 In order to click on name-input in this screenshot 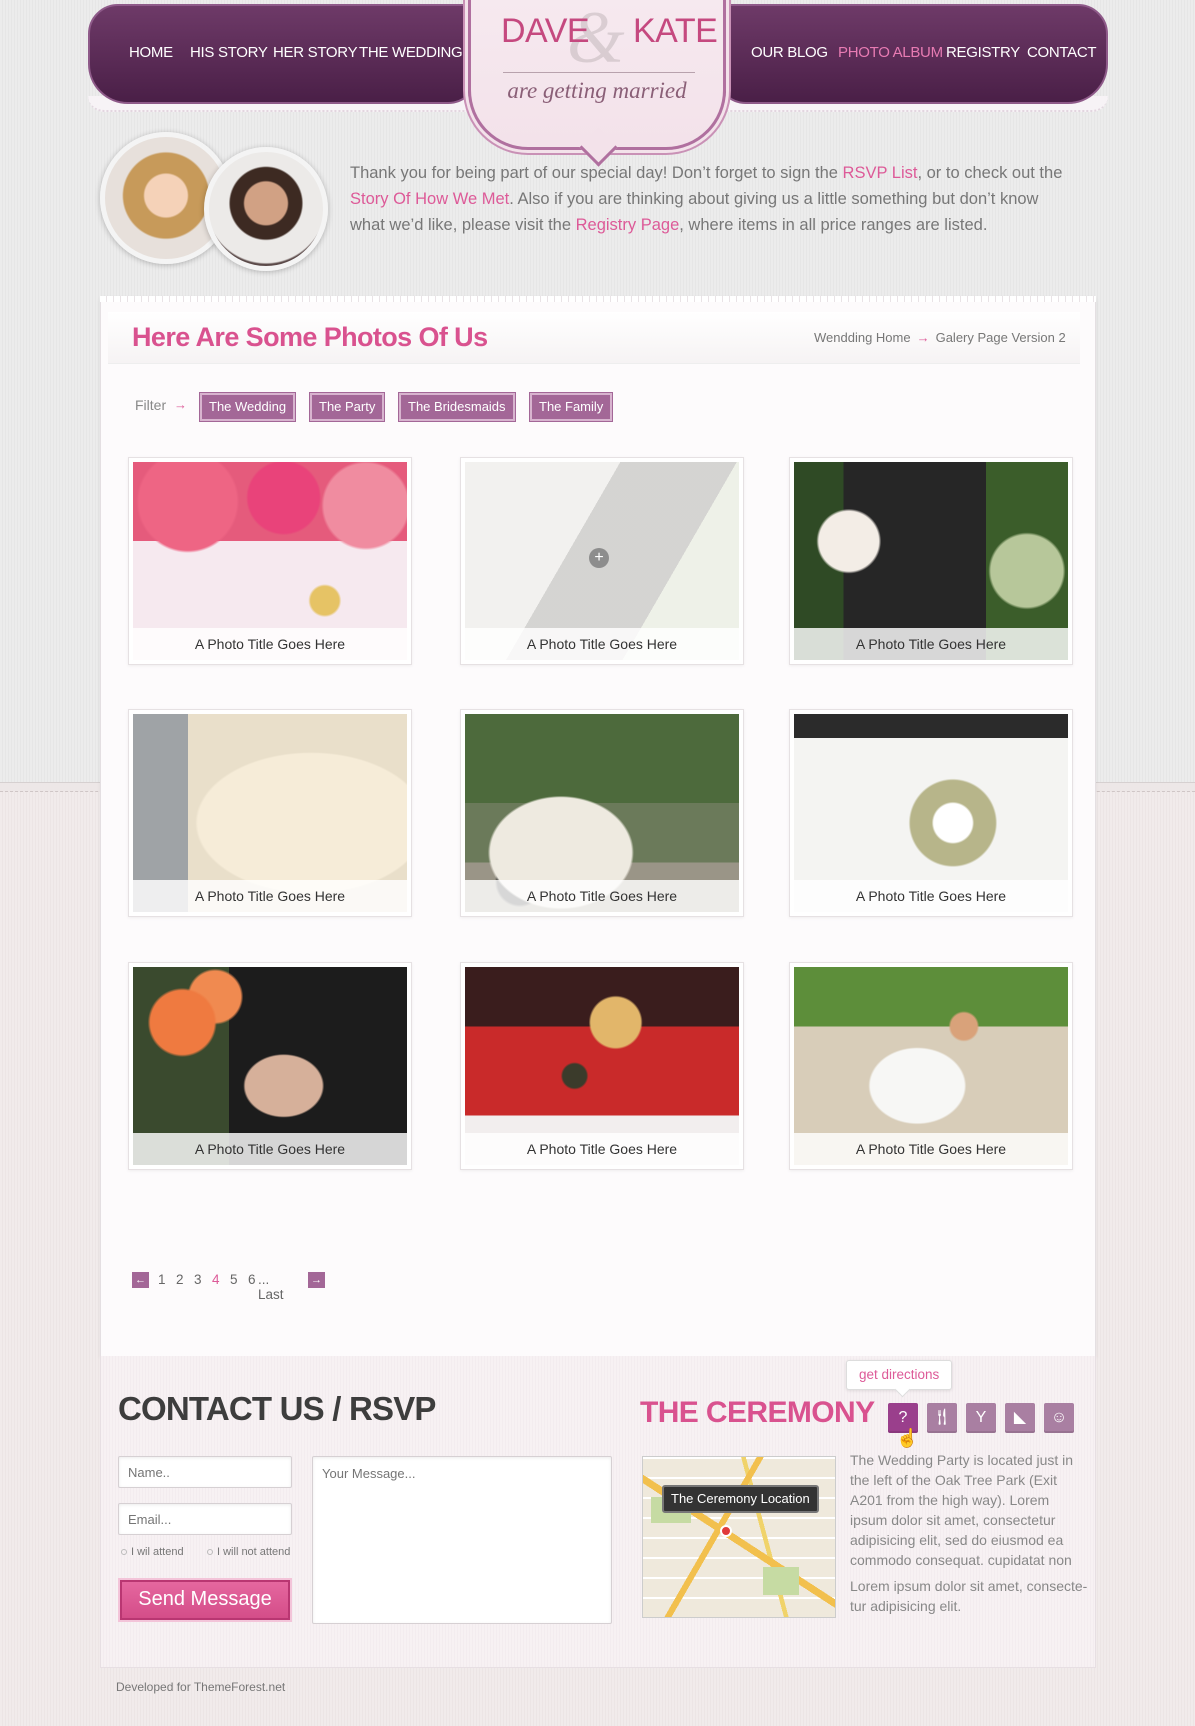, I will do `click(205, 1472)`.